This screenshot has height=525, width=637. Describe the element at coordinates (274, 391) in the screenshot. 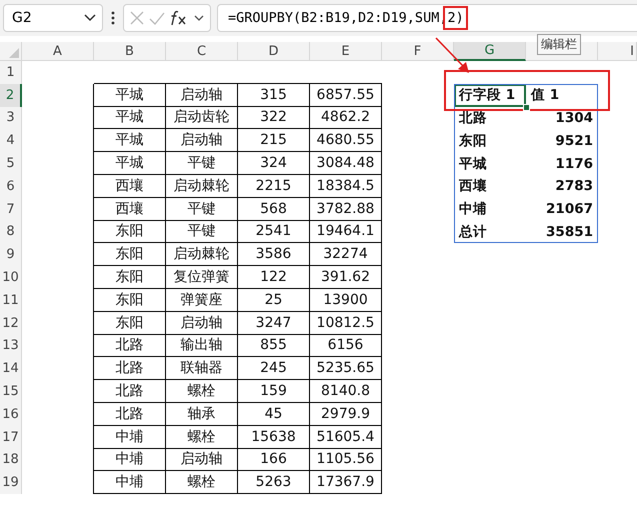

I see `table-cell: 159` at that location.